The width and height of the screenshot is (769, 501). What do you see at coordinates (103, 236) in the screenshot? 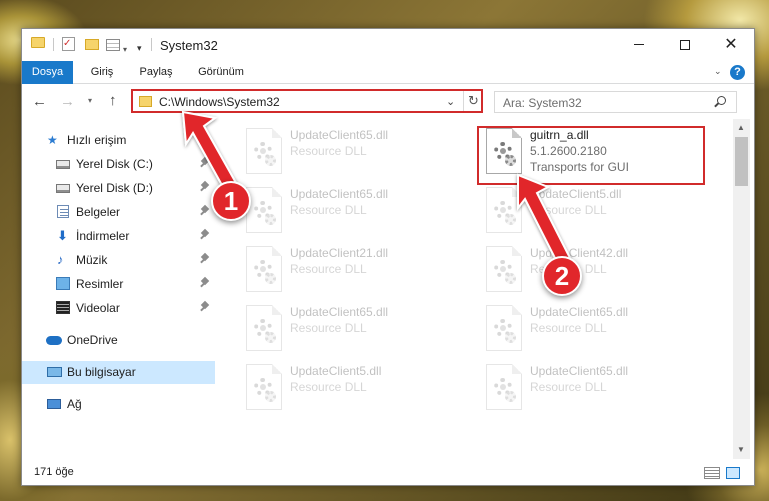
I see `sidebar-item-label: İndirmeler` at bounding box center [103, 236].